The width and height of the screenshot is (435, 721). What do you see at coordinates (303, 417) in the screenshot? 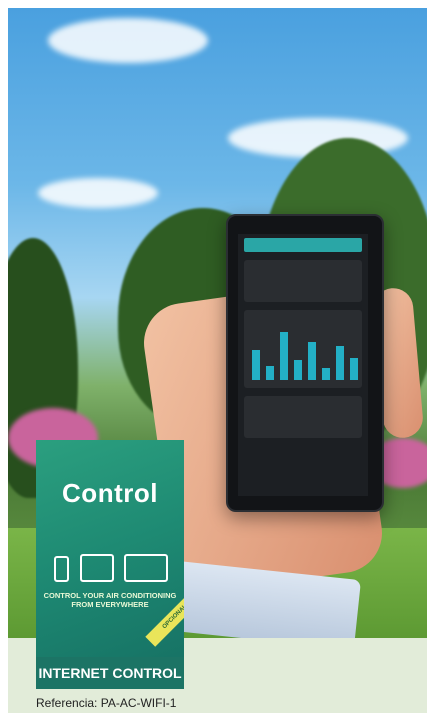
I see `phone-energy-card` at bounding box center [303, 417].